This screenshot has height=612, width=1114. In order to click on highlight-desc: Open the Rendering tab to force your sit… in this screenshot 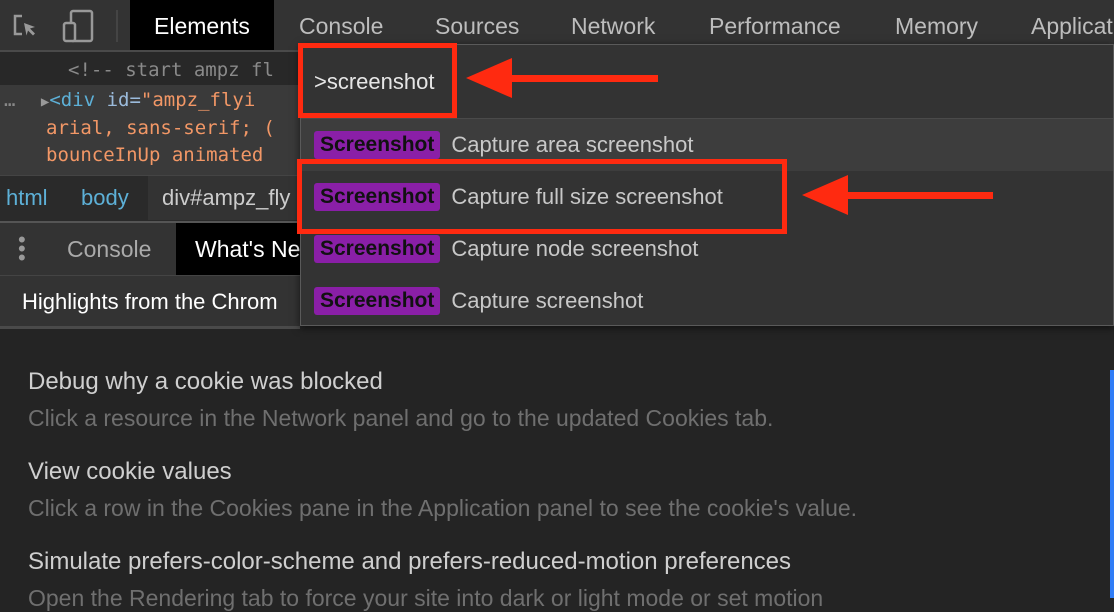, I will do `click(426, 598)`.